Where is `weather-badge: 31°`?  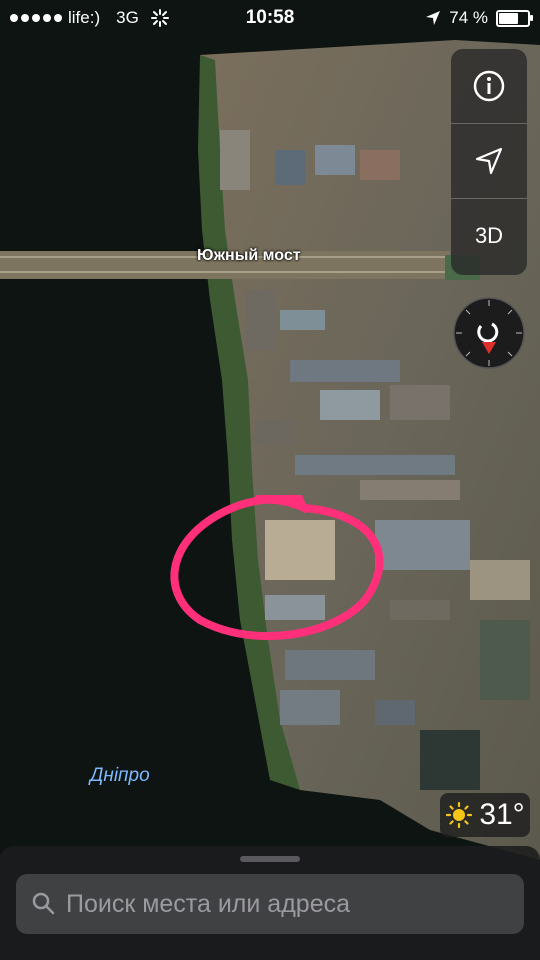 weather-badge: 31° is located at coordinates (485, 815).